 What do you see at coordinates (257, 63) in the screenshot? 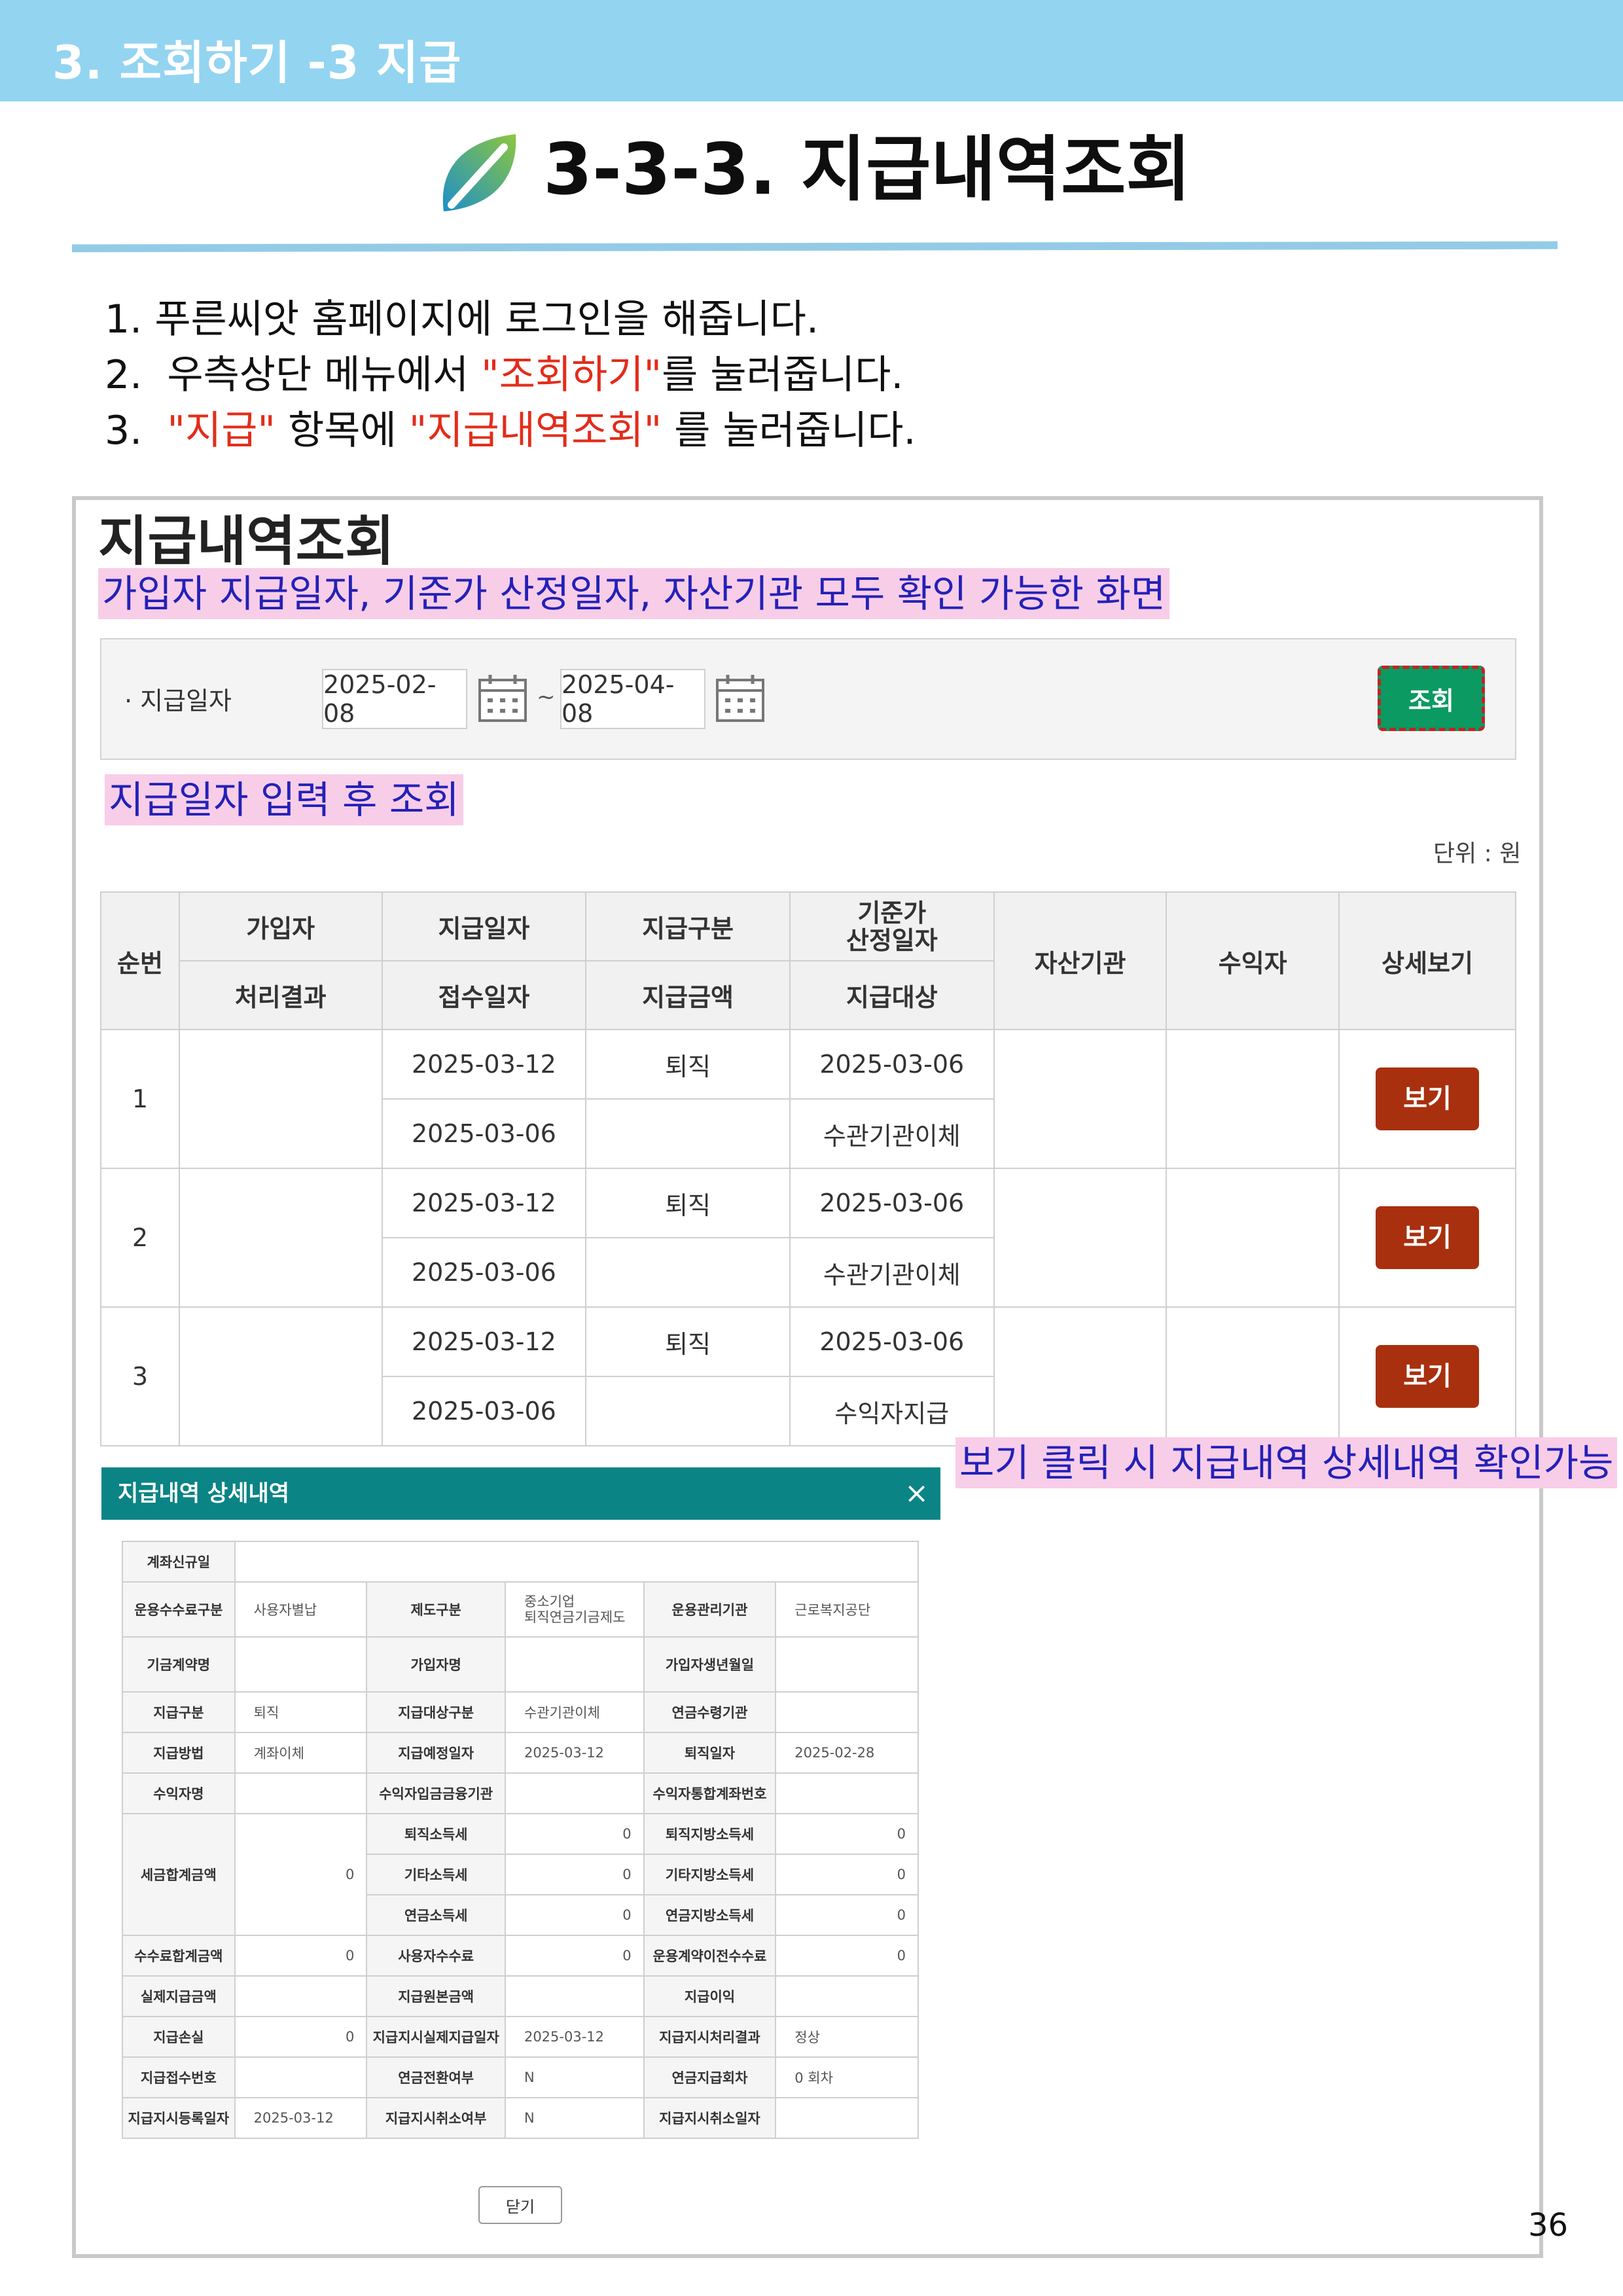
I see `section-title: 3. 조회하기 -3 지급` at bounding box center [257, 63].